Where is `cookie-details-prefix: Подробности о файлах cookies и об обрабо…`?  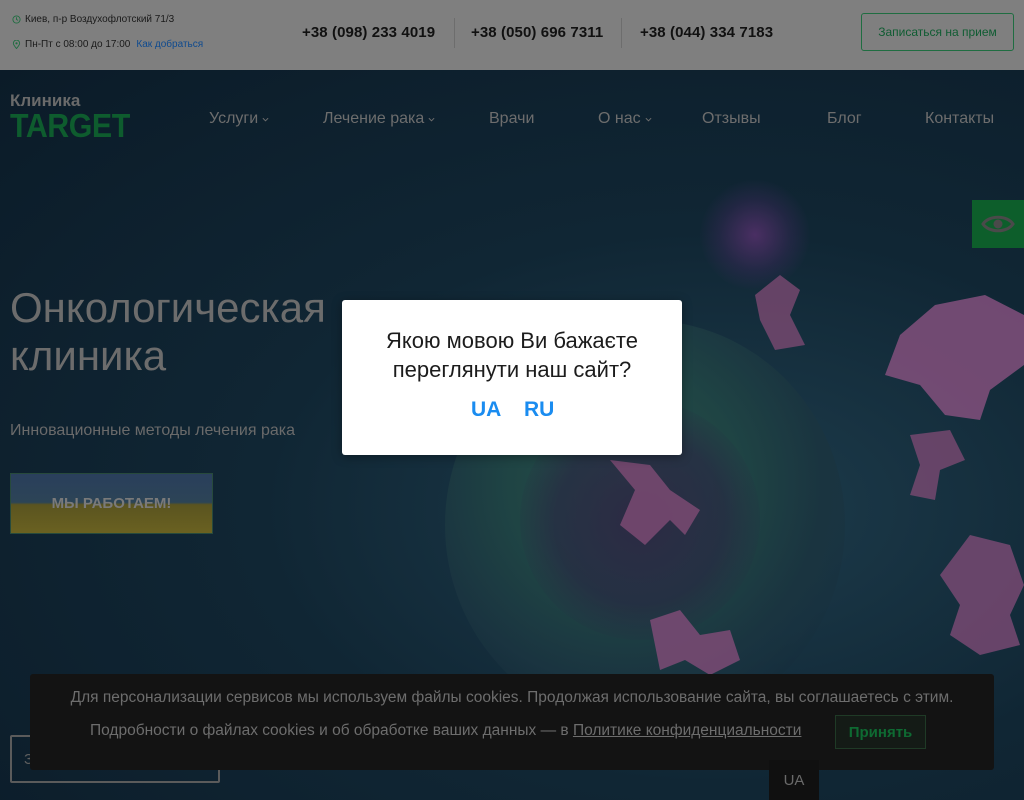
cookie-details-prefix: Подробности о файлах cookies и об обрабо… is located at coordinates (329, 730).